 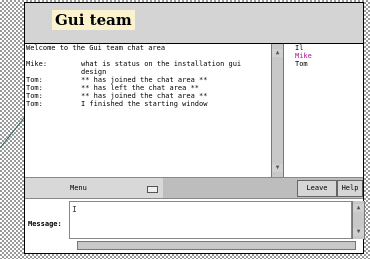 I want to click on help-button: Help, so click(x=350, y=188).